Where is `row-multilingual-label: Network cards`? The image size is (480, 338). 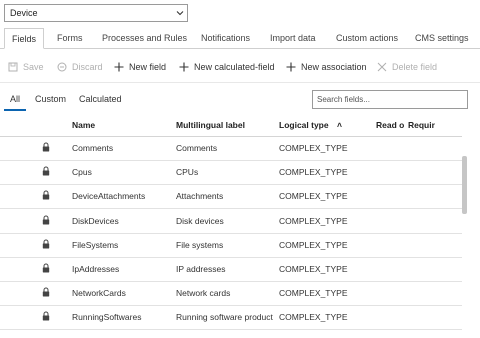 row-multilingual-label: Network cards is located at coordinates (203, 293).